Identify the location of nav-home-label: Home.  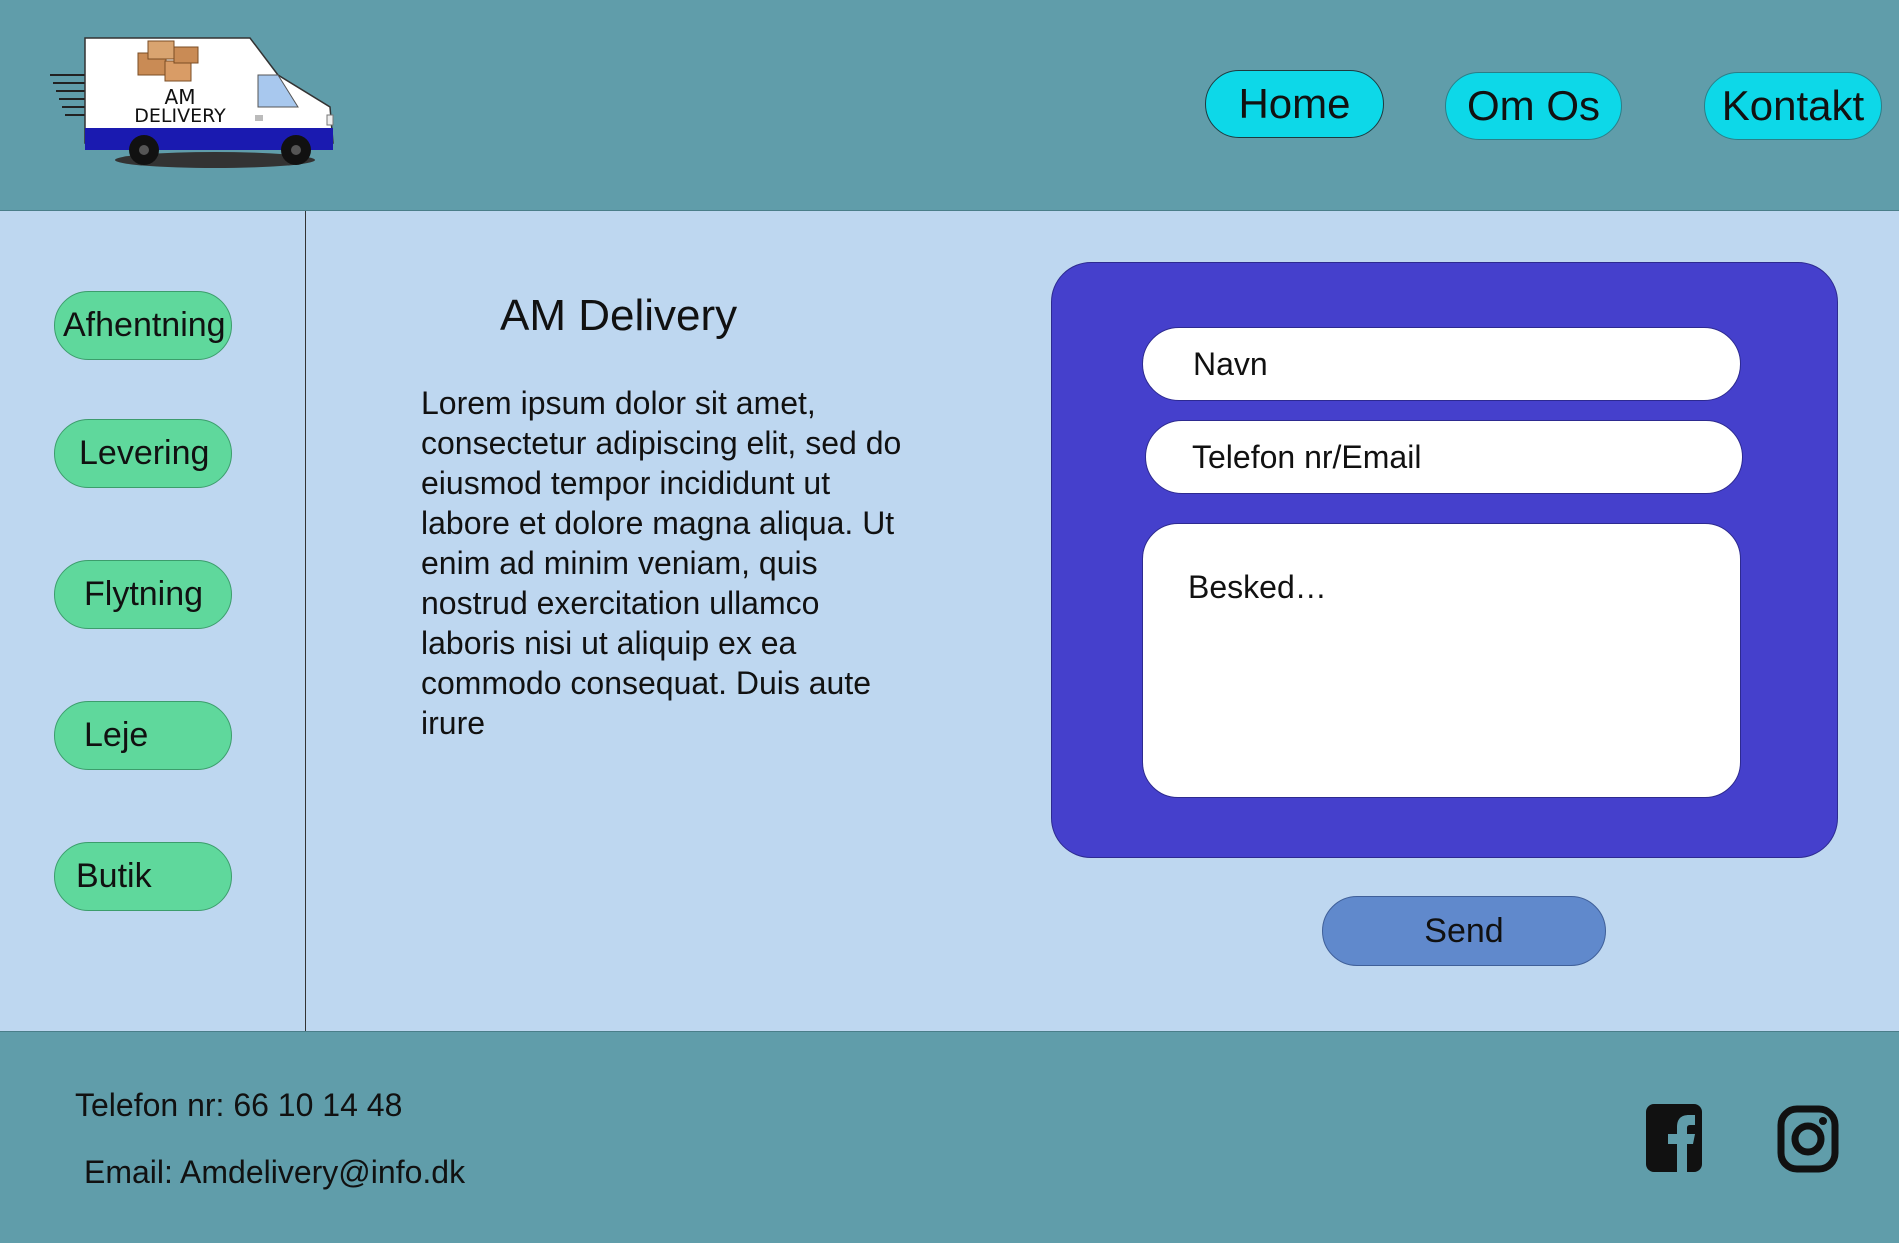
(1294, 103).